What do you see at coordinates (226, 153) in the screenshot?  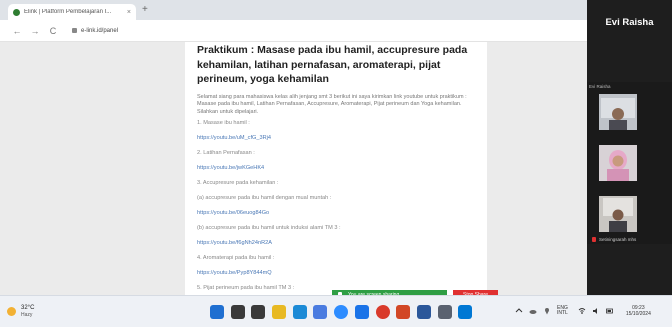 I see `list-item: 2. Latihan Pernafasan :` at bounding box center [226, 153].